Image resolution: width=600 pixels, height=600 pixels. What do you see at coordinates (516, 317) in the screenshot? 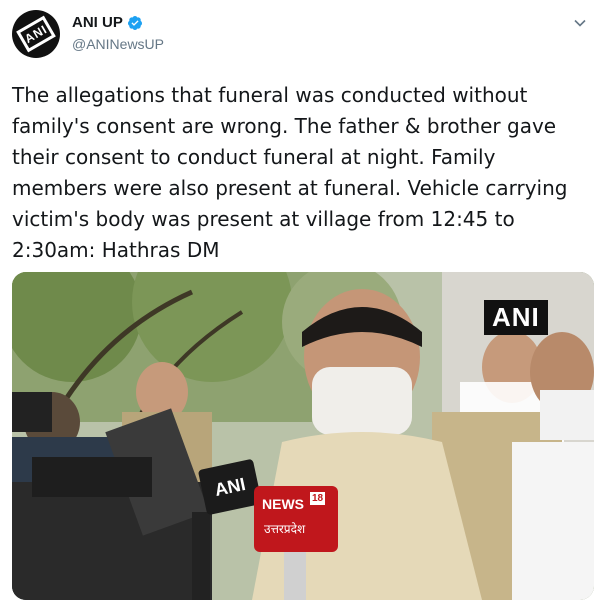
I see `ani-watermark: ANI` at bounding box center [516, 317].